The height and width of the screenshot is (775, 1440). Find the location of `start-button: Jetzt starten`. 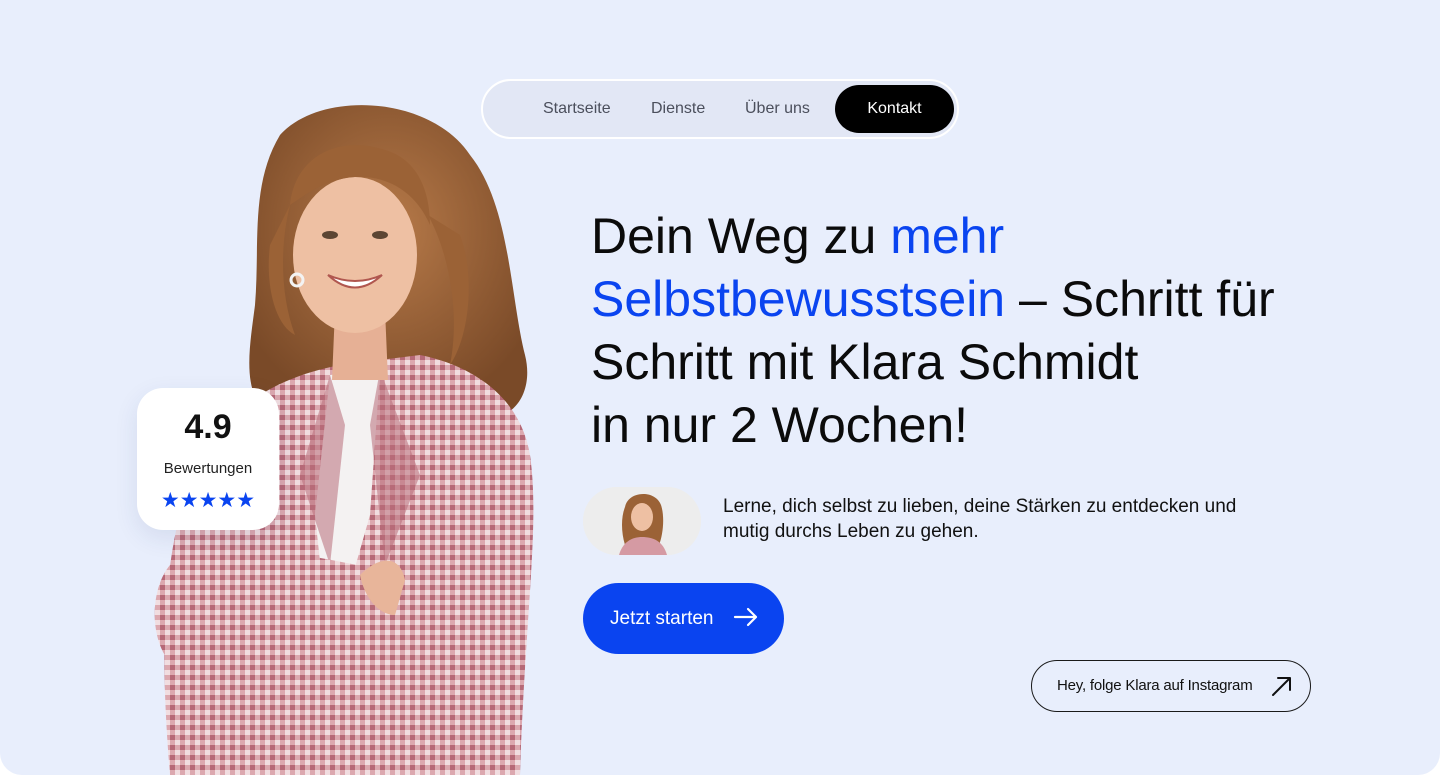

start-button: Jetzt starten is located at coordinates (683, 618).